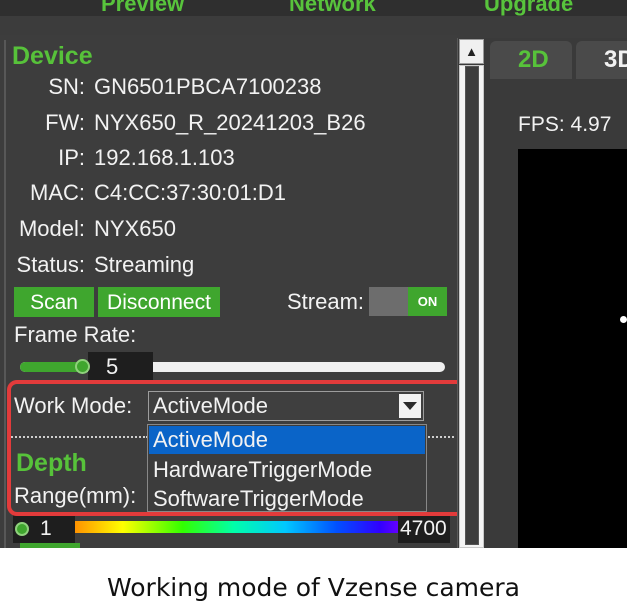 The height and width of the screenshot is (608, 627). Describe the element at coordinates (471, 51) in the screenshot. I see `scroll-up-icon: ▲` at that location.